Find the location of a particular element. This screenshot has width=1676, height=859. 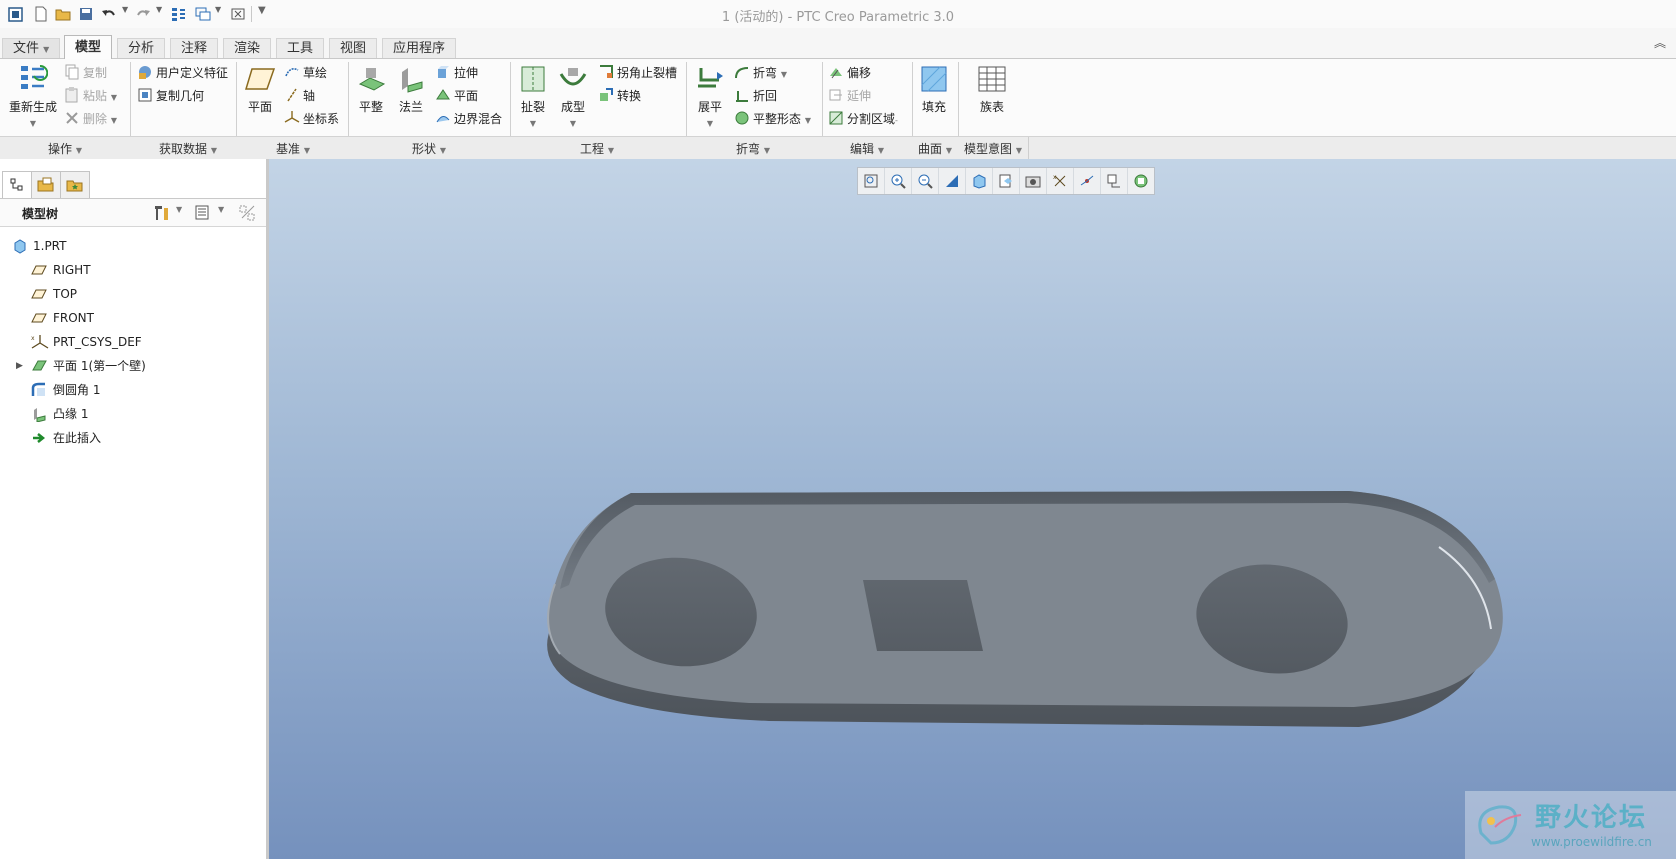

offset-button: 偏移 is located at coordinates (849, 73).